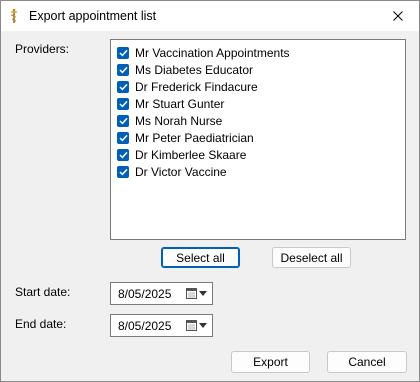 The height and width of the screenshot is (382, 420). Describe the element at coordinates (145, 326) in the screenshot. I see `end-date-value: 8/05/2025` at that location.